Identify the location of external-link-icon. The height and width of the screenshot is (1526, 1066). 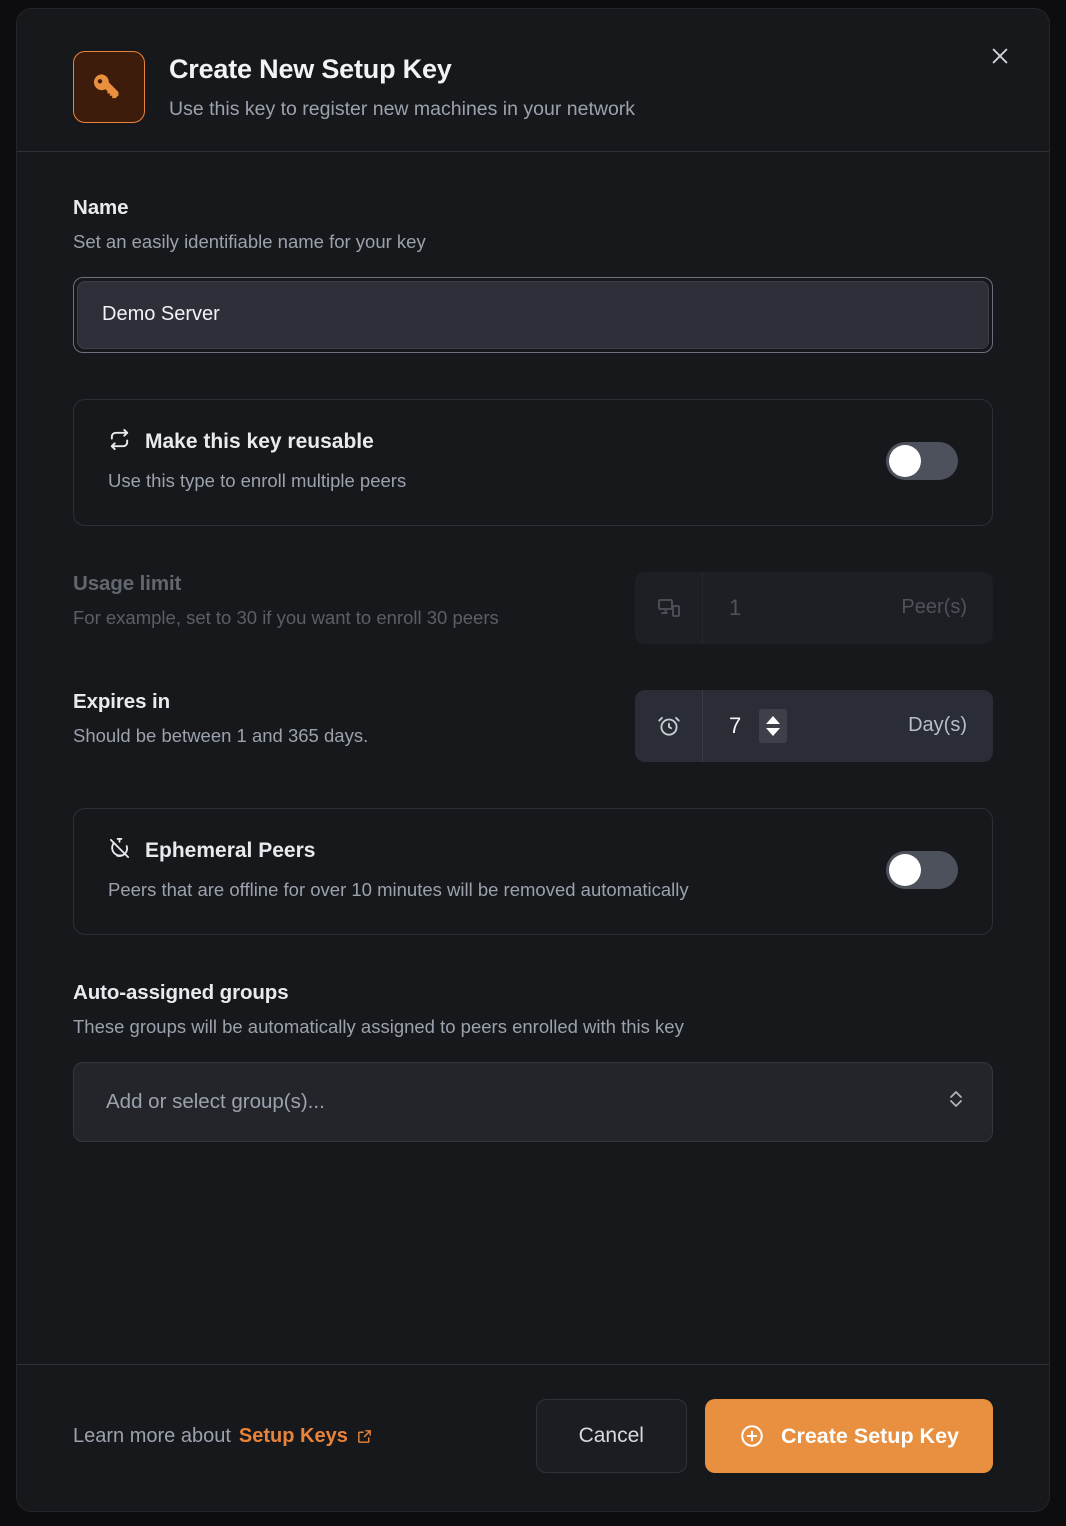
(364, 1436).